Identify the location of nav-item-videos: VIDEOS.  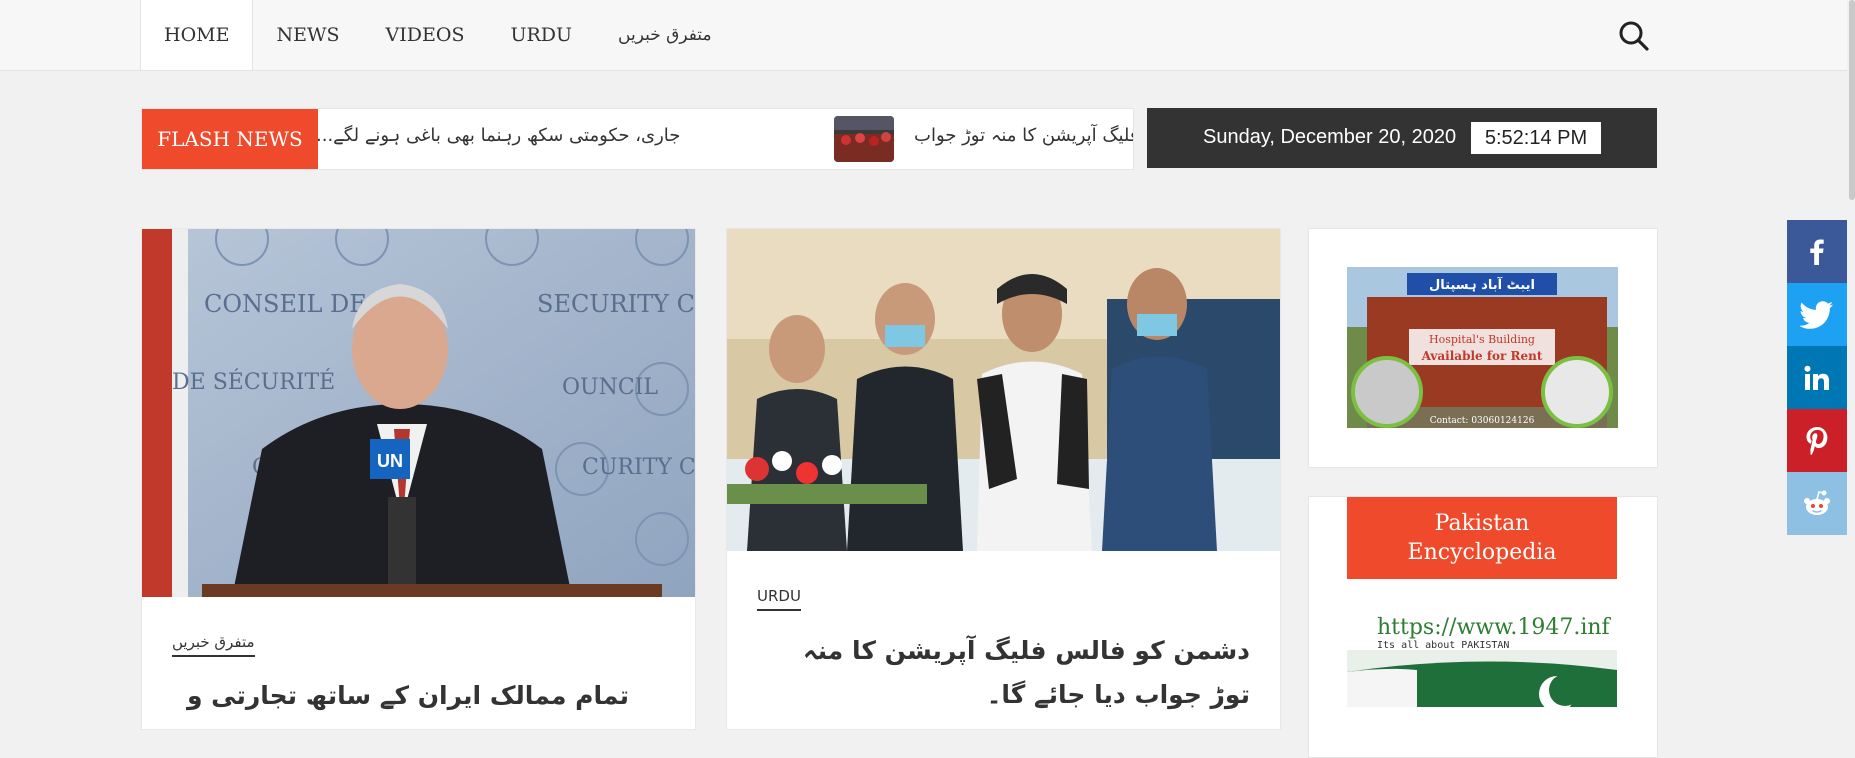
(425, 35).